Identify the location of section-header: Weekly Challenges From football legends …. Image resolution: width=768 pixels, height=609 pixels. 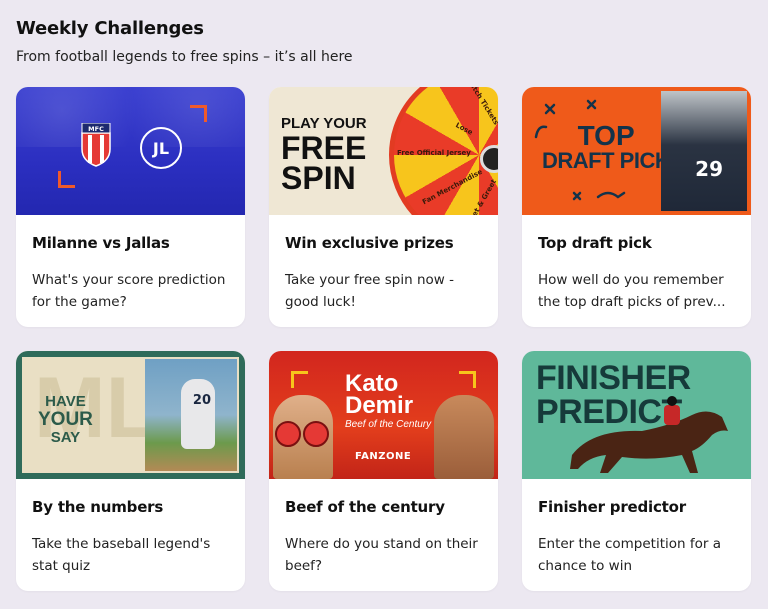
(184, 41).